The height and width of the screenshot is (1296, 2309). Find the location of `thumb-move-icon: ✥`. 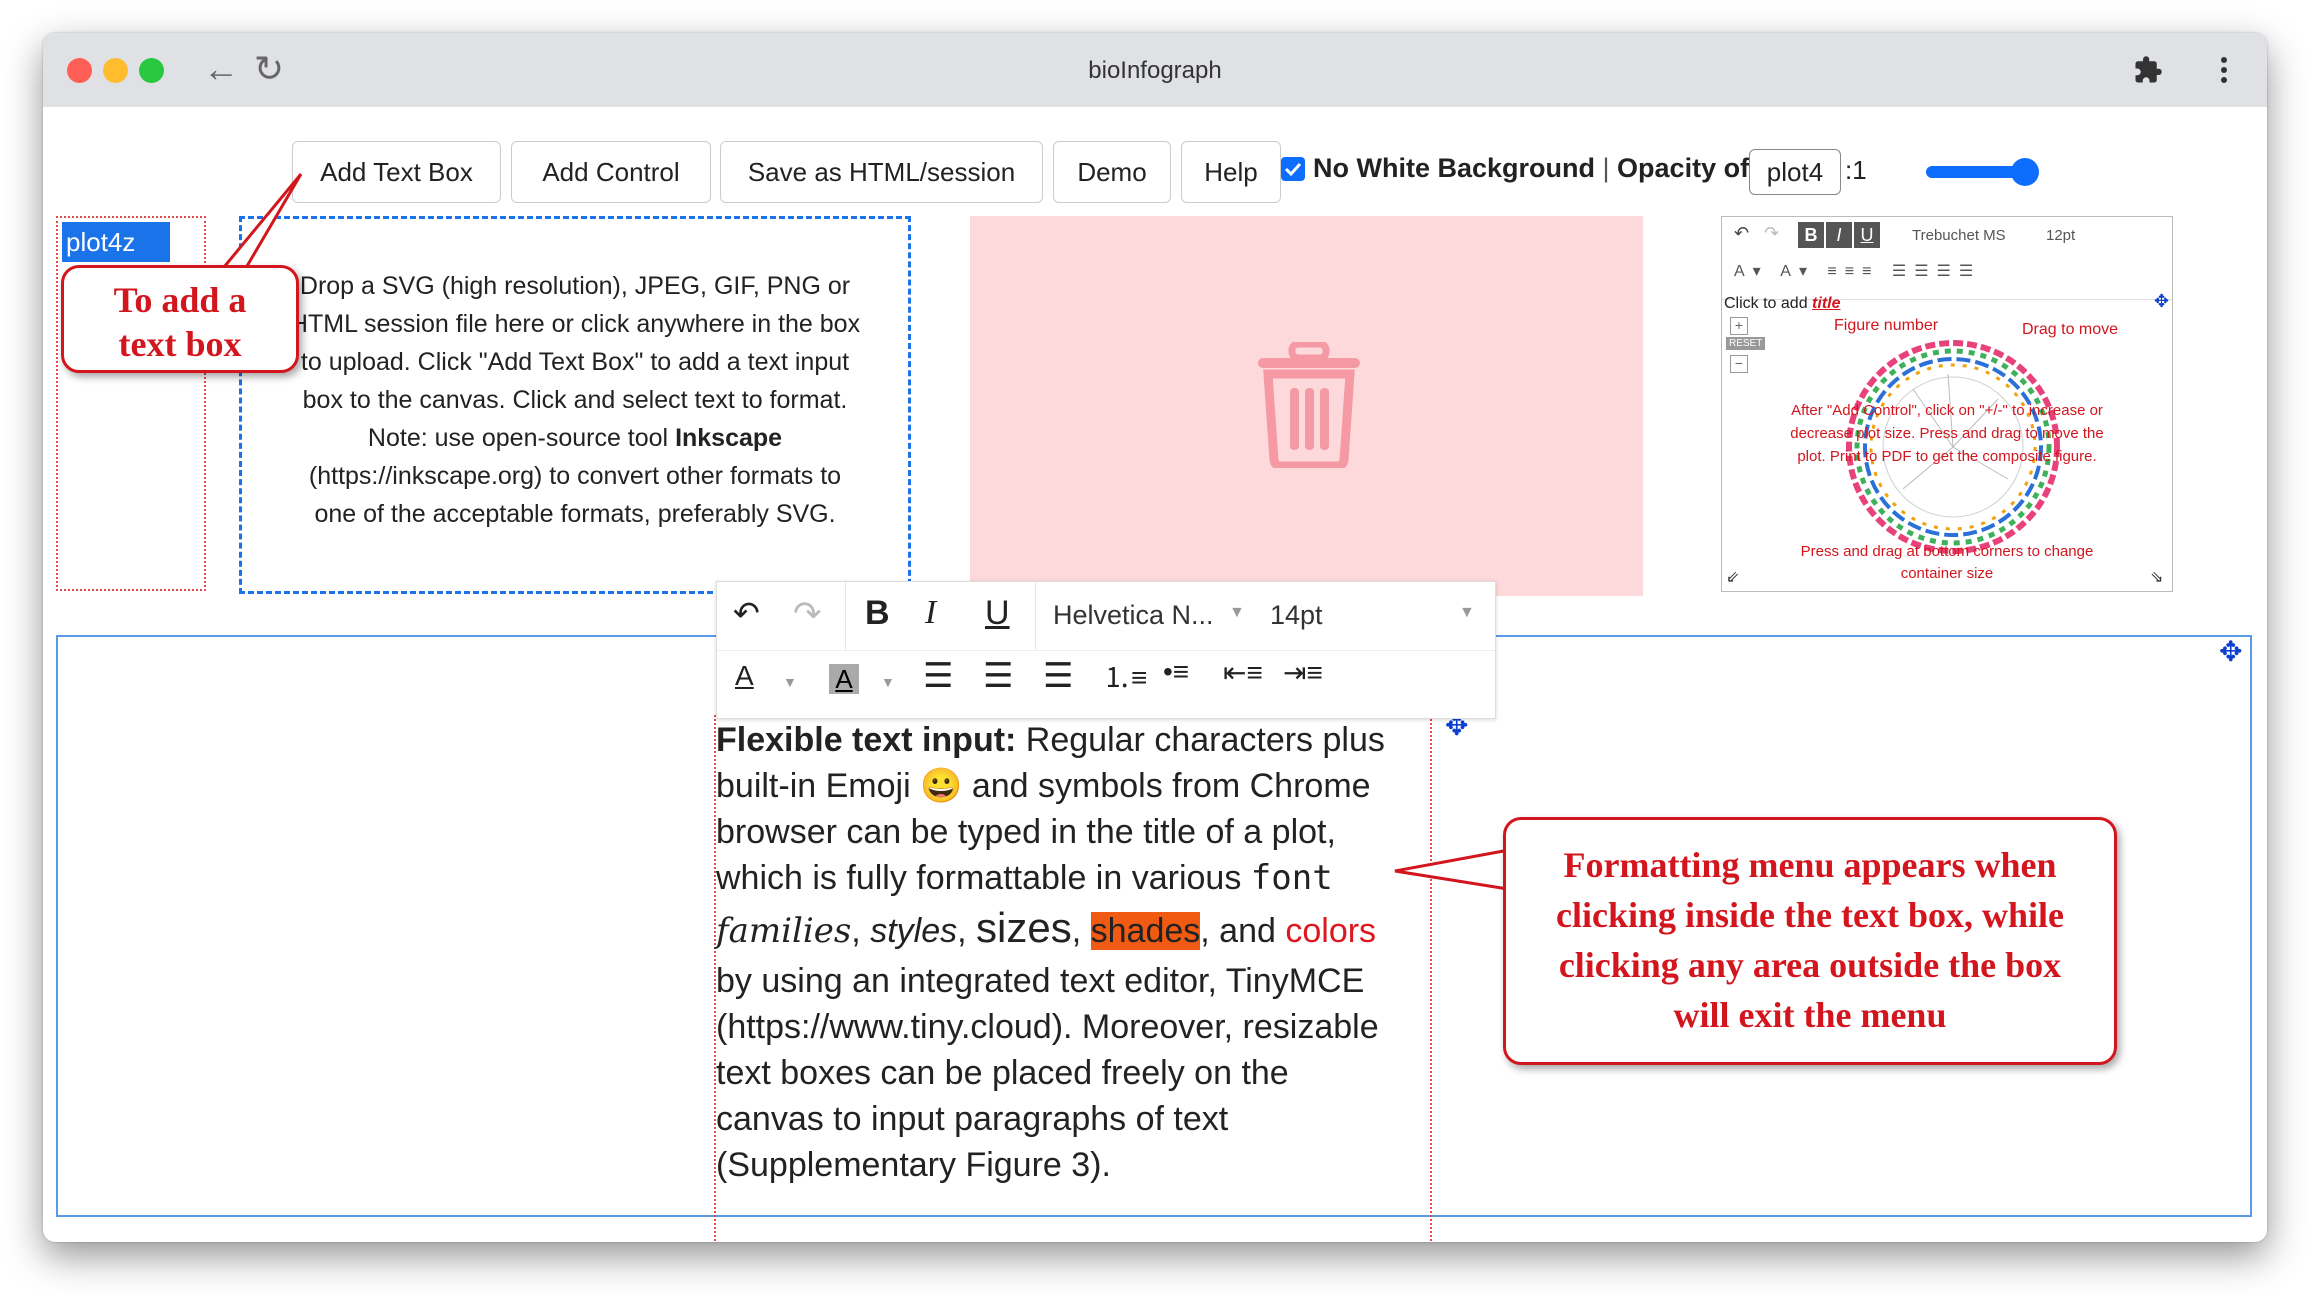

thumb-move-icon: ✥ is located at coordinates (2161, 301).